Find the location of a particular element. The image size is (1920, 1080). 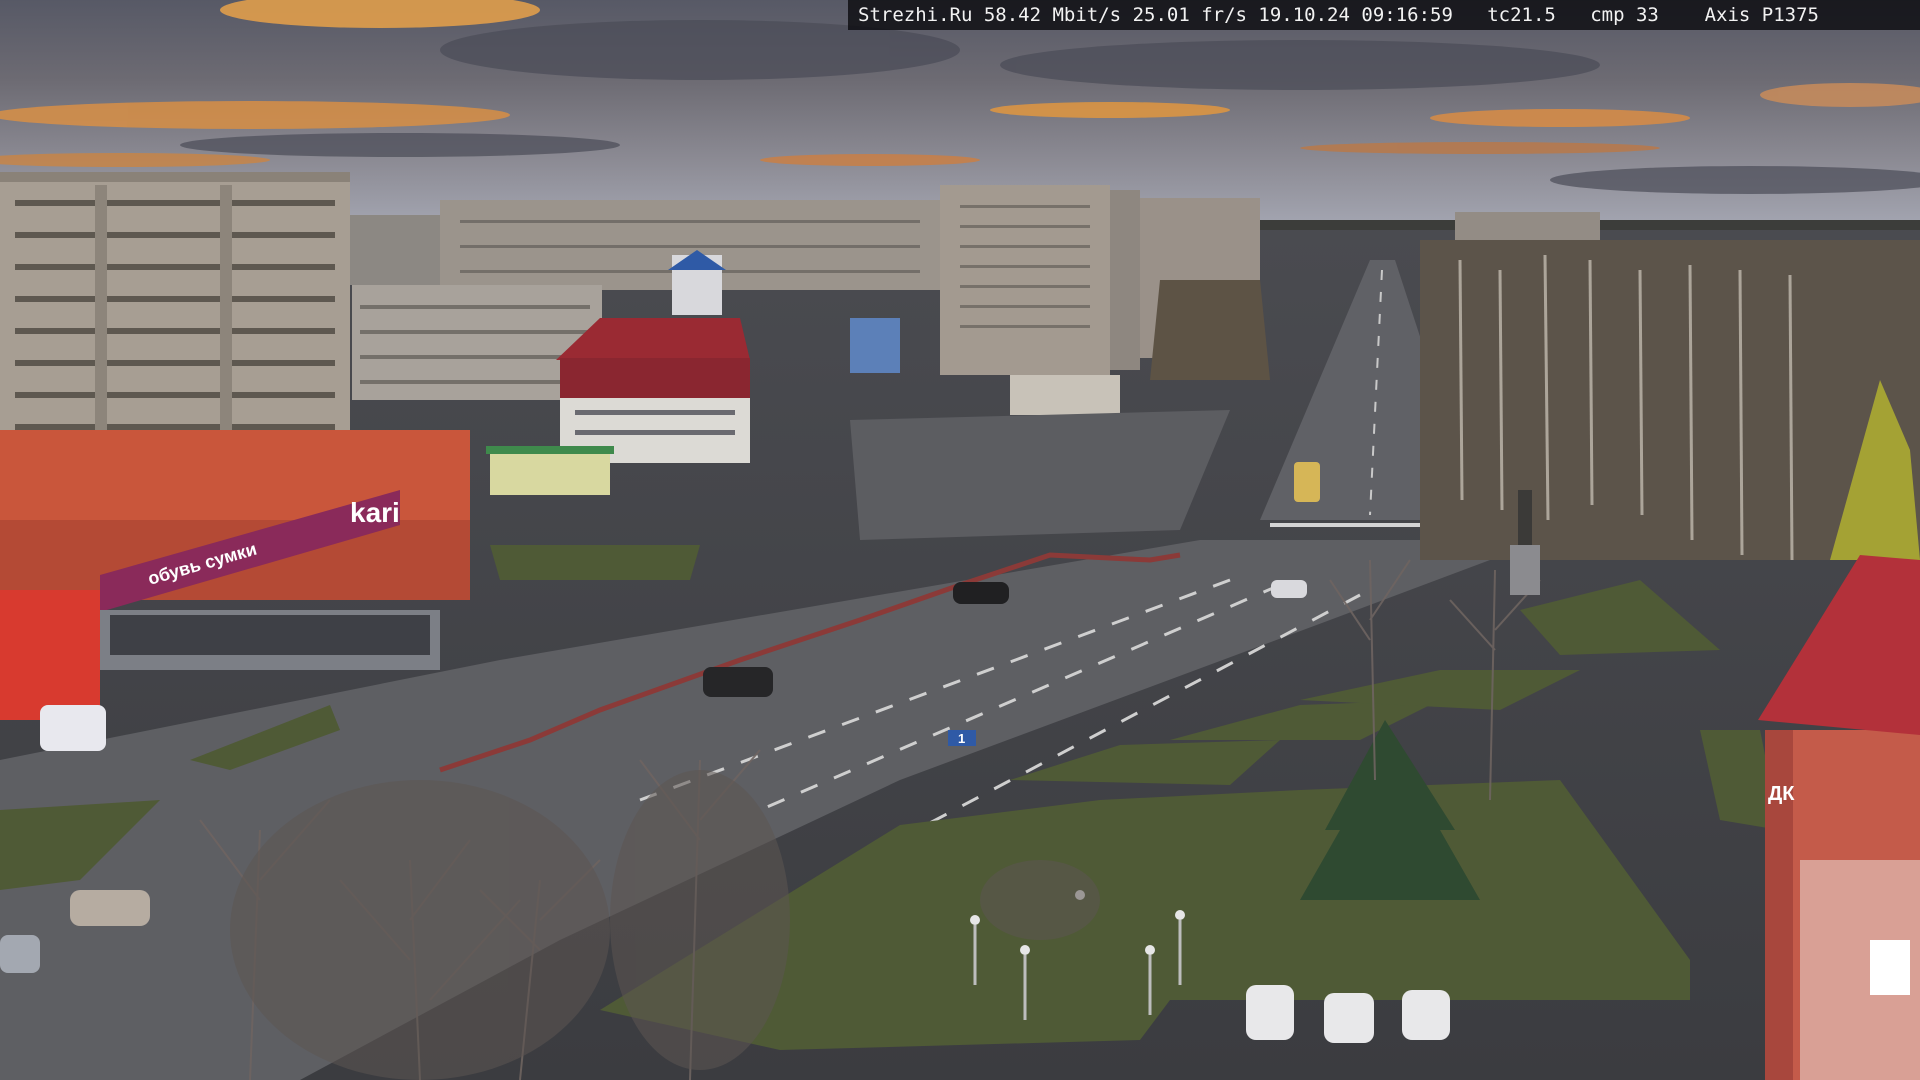

overlay-cmp: cmp 33 is located at coordinates (1624, 15).